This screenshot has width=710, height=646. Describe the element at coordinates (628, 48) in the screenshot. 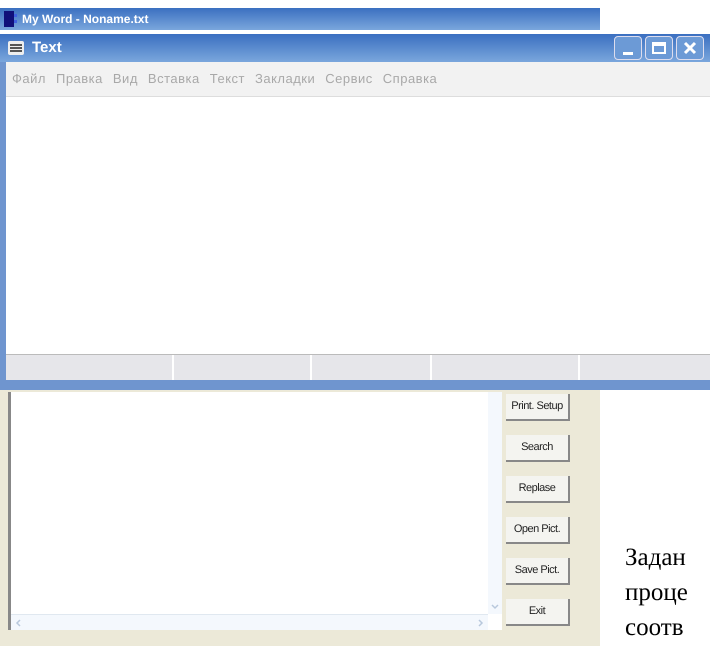

I see `minimize-button` at that location.